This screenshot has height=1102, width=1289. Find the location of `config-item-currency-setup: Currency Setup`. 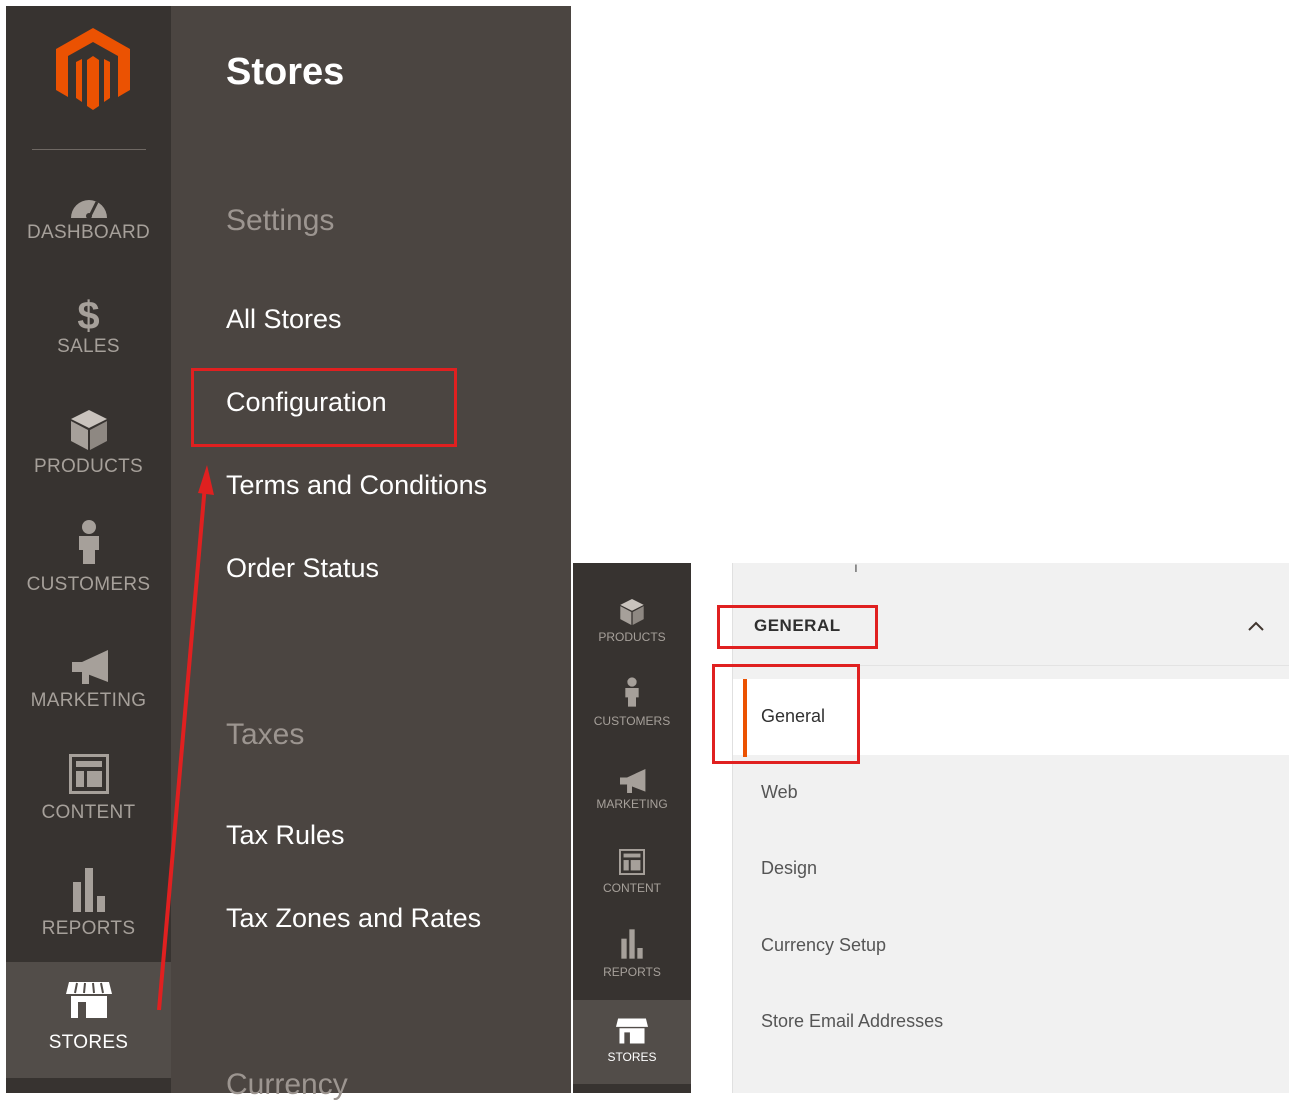

config-item-currency-setup: Currency Setup is located at coordinates (1011, 945).